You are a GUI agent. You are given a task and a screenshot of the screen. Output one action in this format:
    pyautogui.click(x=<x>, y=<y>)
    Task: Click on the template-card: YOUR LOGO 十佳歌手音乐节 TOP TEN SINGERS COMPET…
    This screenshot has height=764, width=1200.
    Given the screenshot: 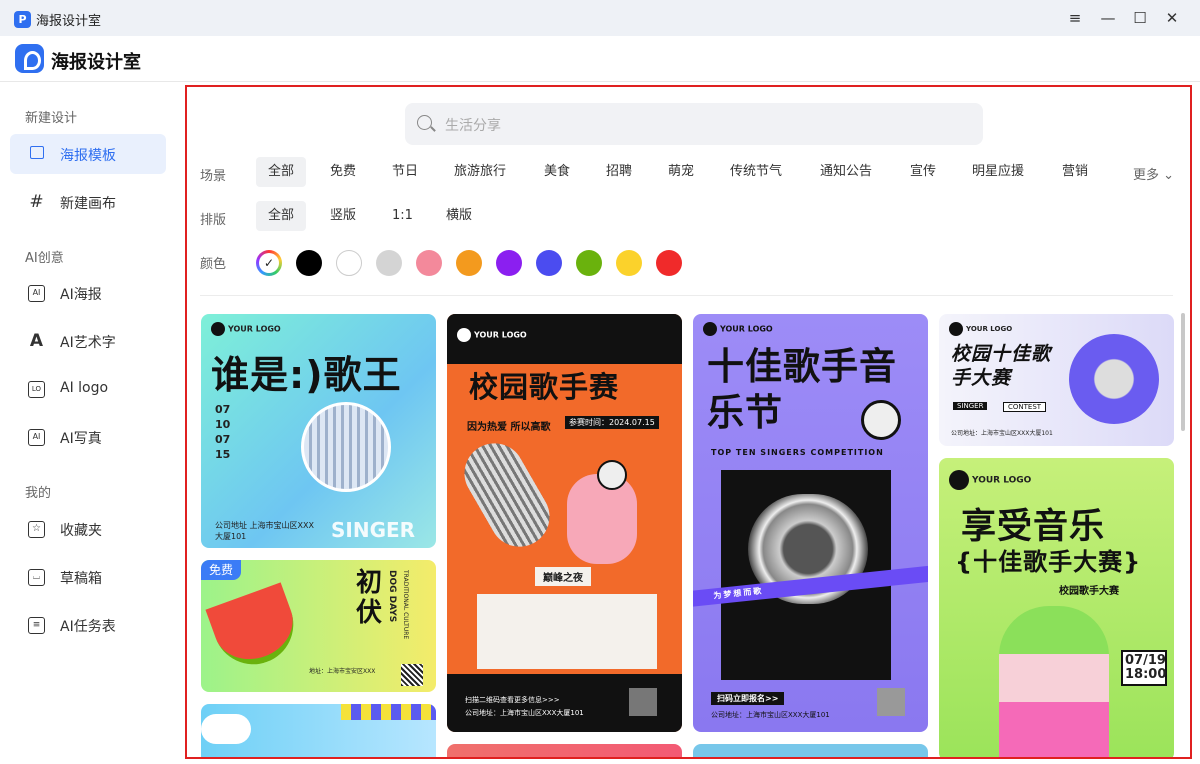 What is the action you would take?
    pyautogui.click(x=810, y=523)
    